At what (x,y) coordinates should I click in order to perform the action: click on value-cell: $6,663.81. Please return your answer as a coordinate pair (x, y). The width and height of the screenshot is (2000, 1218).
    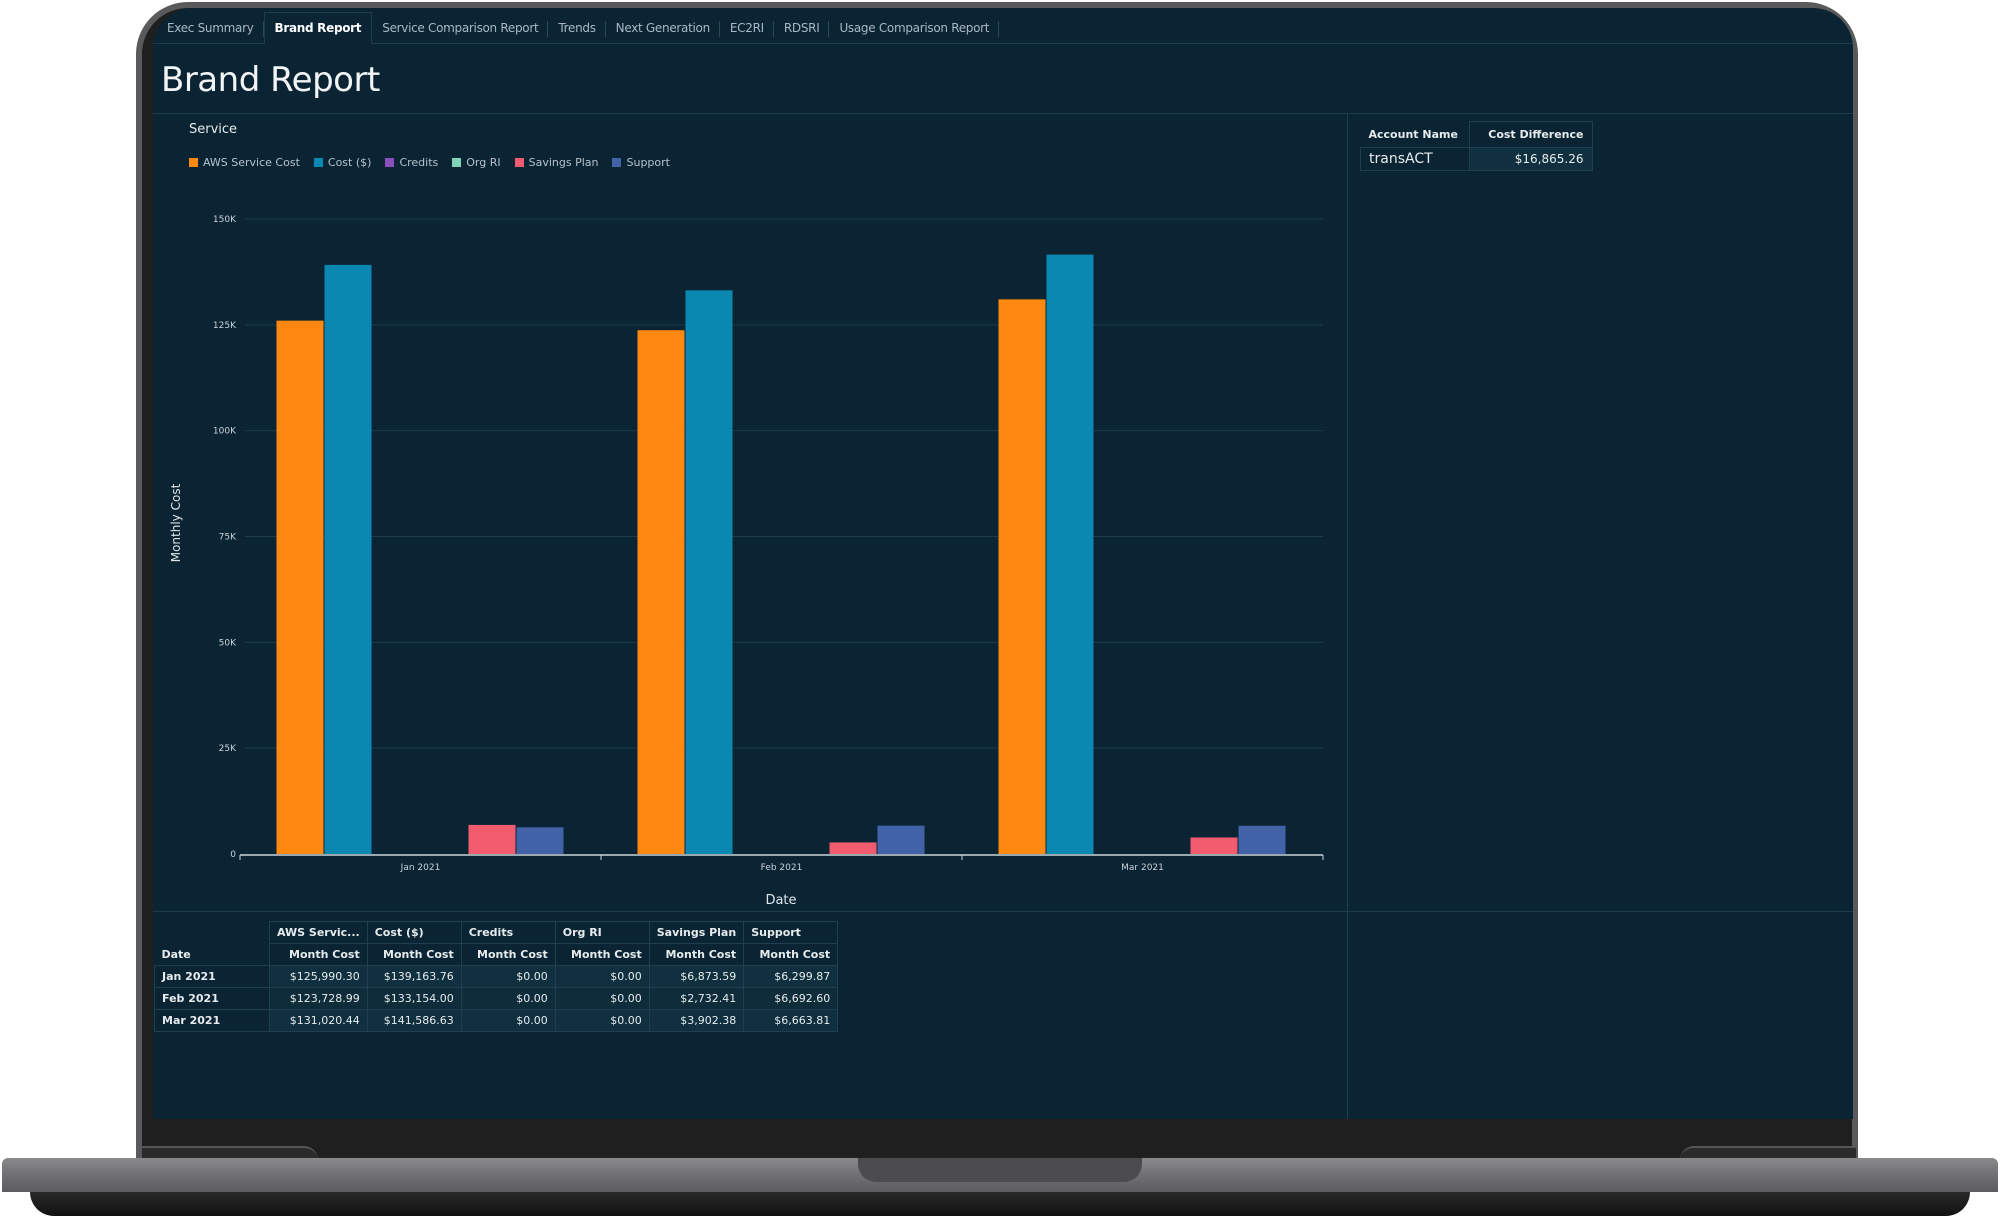
    Looking at the image, I should click on (791, 1020).